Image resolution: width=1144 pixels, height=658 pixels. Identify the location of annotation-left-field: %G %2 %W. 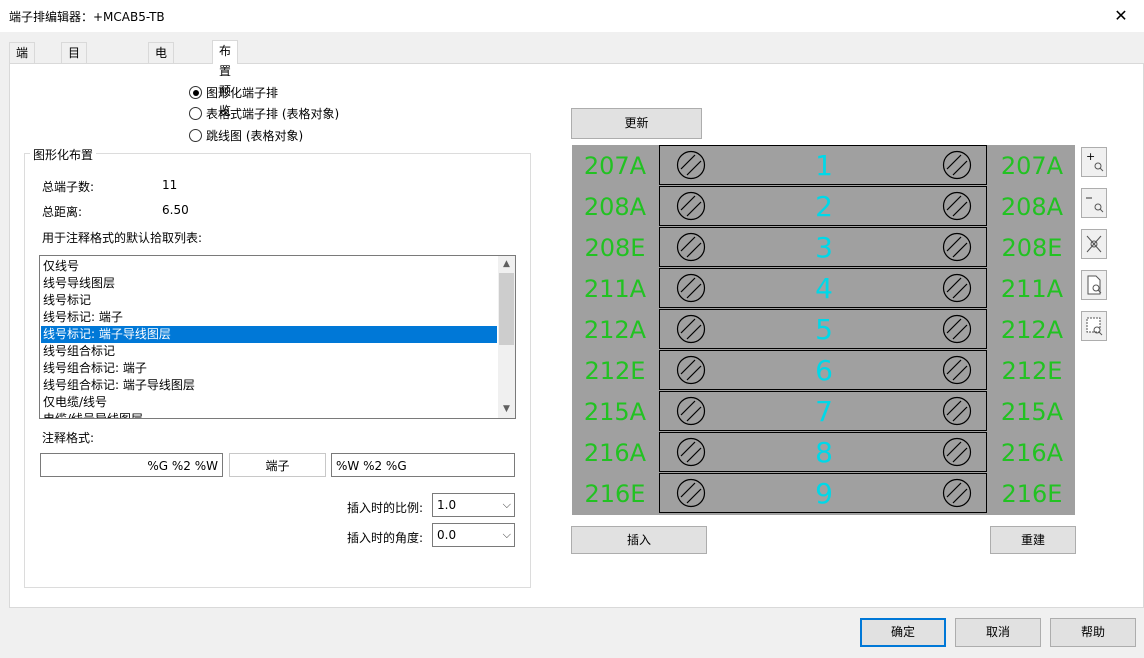
(131, 465).